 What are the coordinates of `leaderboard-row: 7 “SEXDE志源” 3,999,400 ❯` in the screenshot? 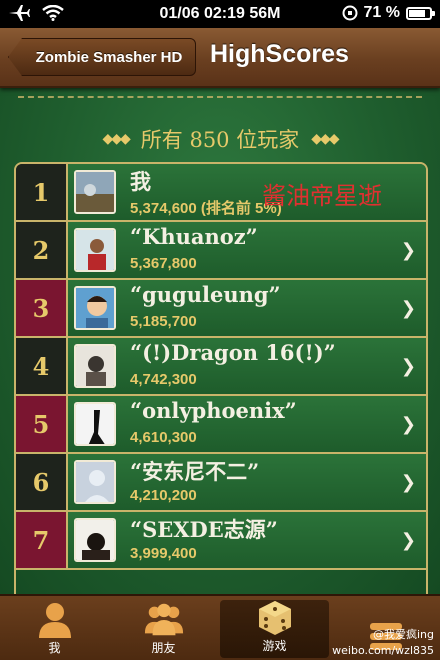 It's located at (221, 541).